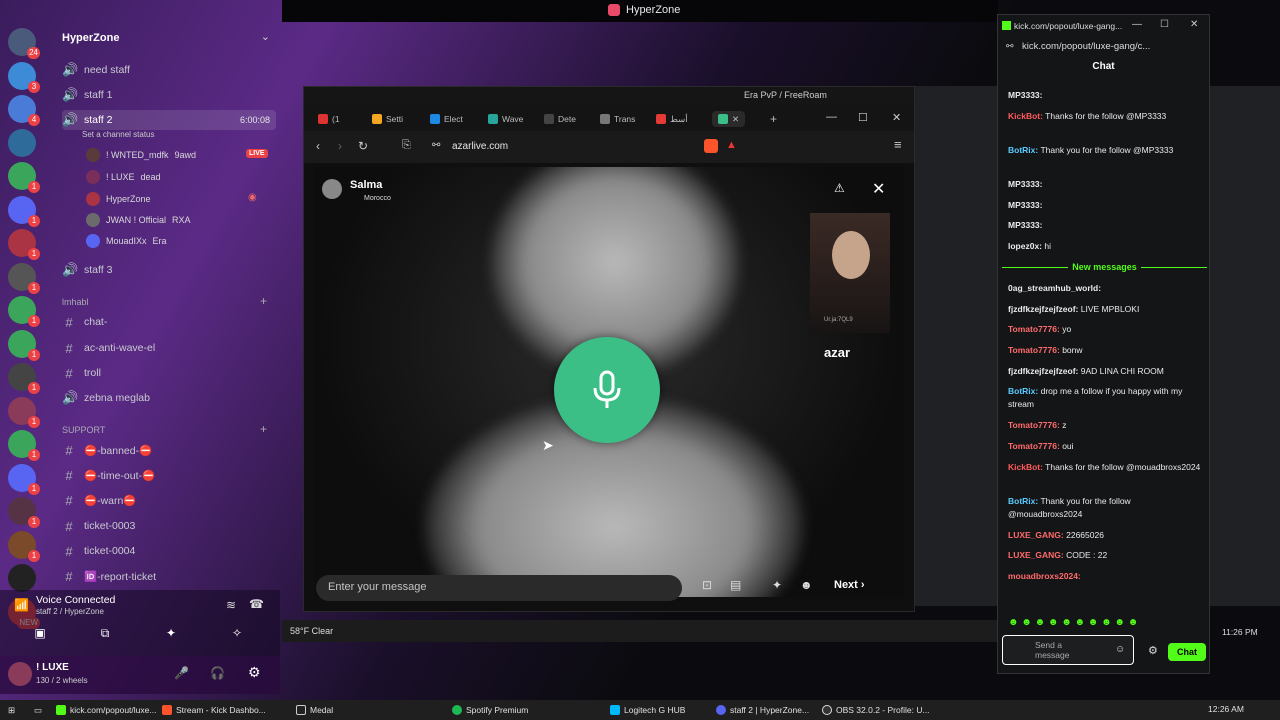  Describe the element at coordinates (70, 611) in the screenshot. I see `voice-channel-path: staff 2 / HyperZone` at that location.